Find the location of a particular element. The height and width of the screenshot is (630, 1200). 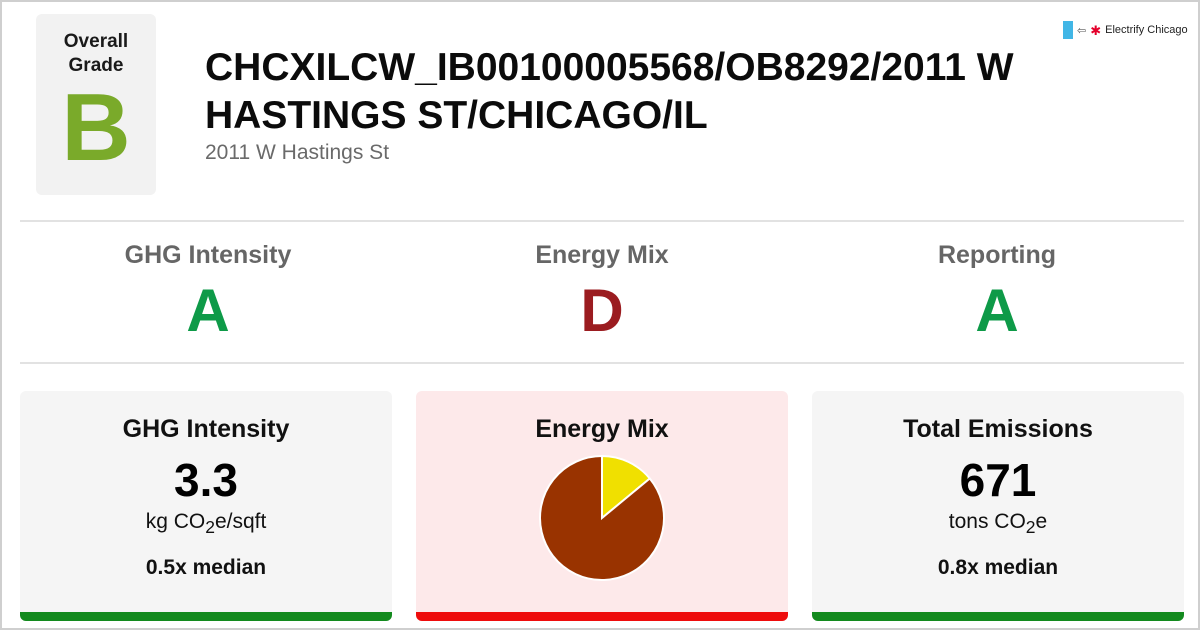

sub-grade-reporting: Reporting A is located at coordinates (997, 291).